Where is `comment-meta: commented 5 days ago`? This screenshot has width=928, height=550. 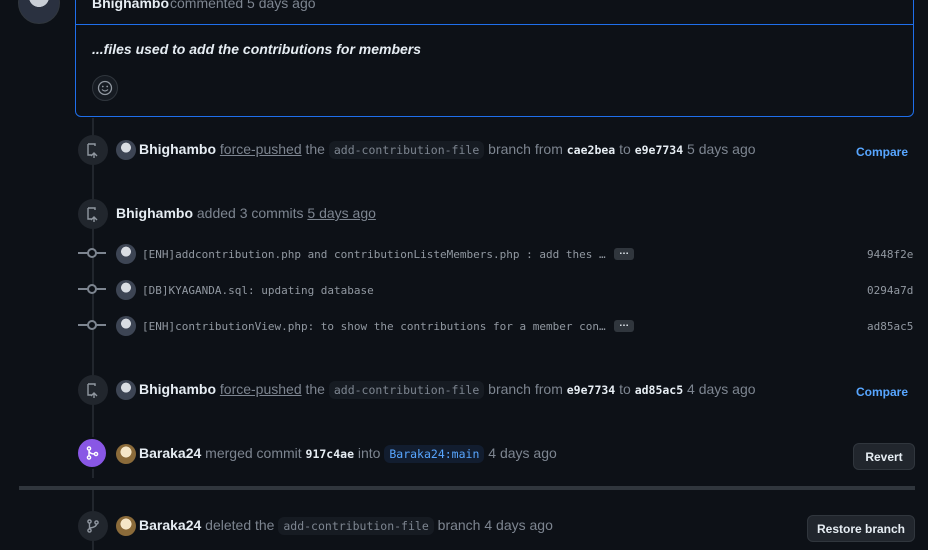
comment-meta: commented 5 days ago is located at coordinates (243, 5).